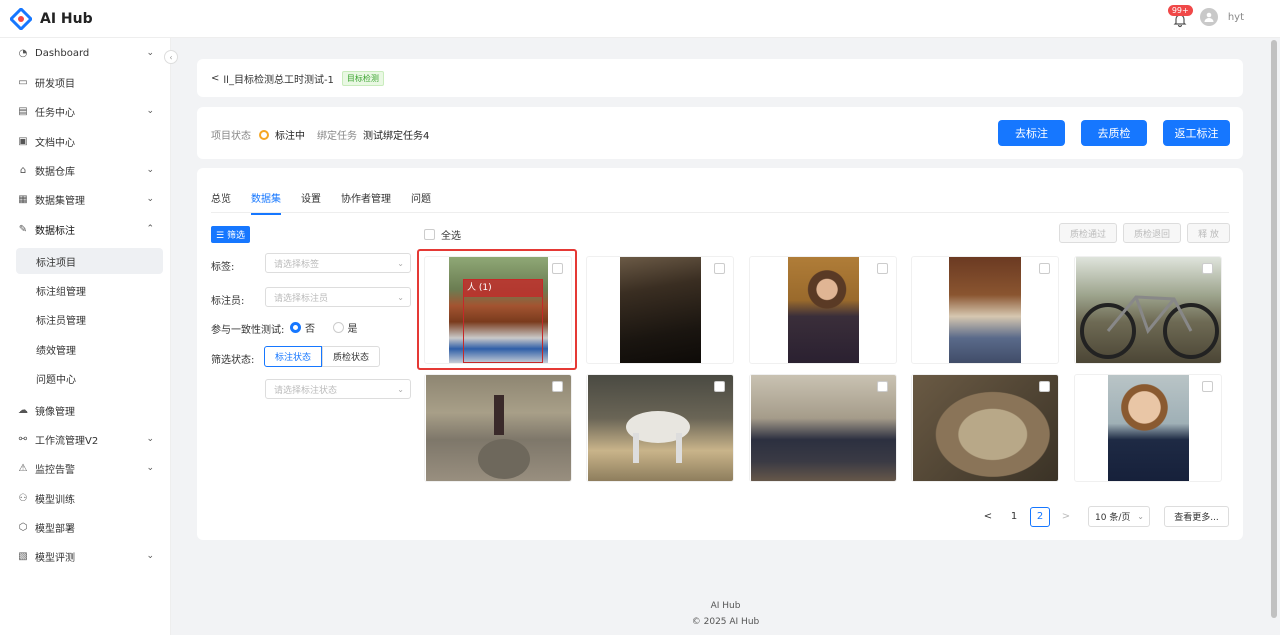  Describe the element at coordinates (171, 57) in the screenshot. I see `sidebar-collapse-button: ‹` at that location.